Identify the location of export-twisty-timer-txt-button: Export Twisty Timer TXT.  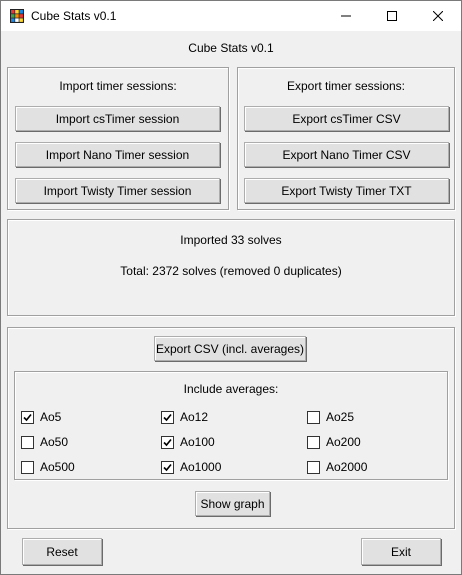
(346, 190).